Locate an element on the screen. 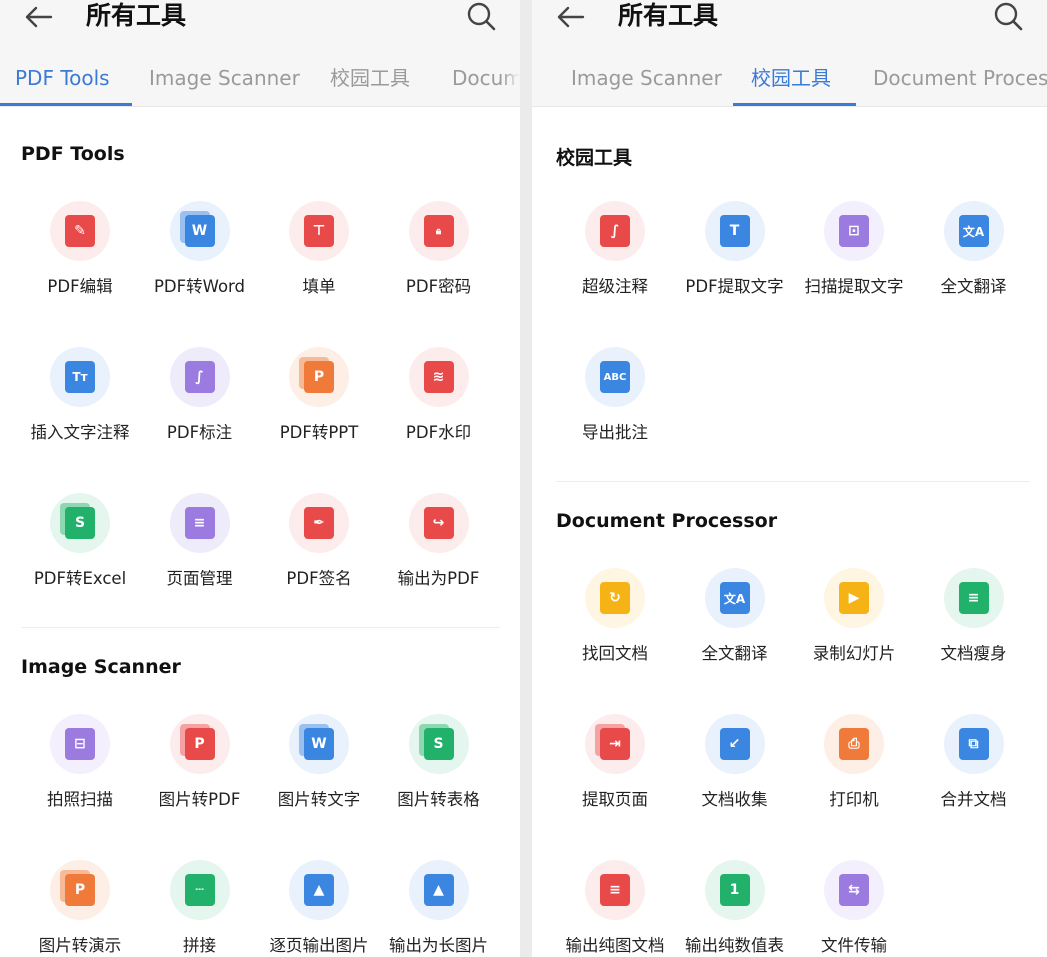  image-to-text-icon: W is located at coordinates (319, 744).